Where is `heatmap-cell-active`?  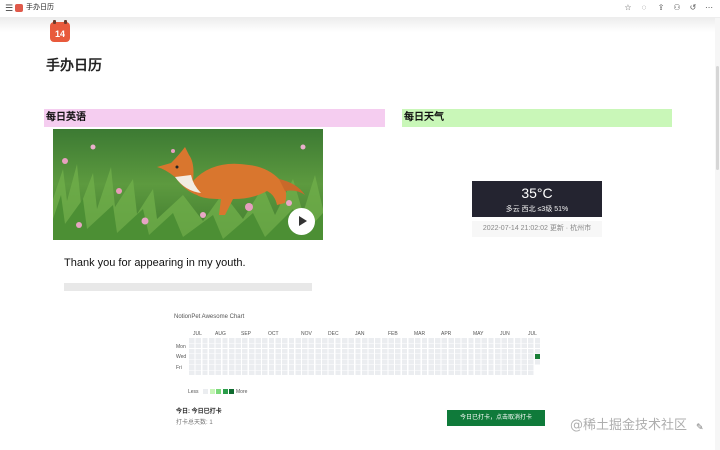
heatmap-cell-active is located at coordinates (537, 356).